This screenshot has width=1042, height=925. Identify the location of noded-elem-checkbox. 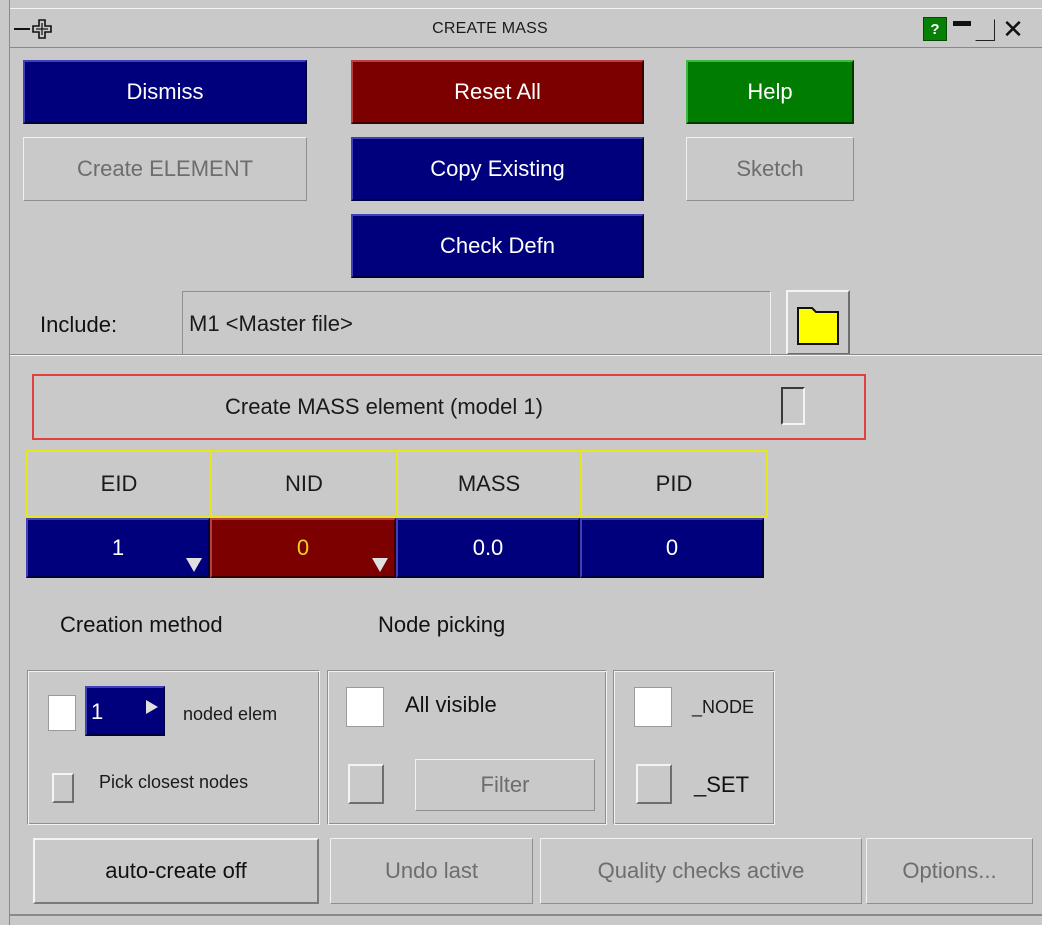
(62, 713).